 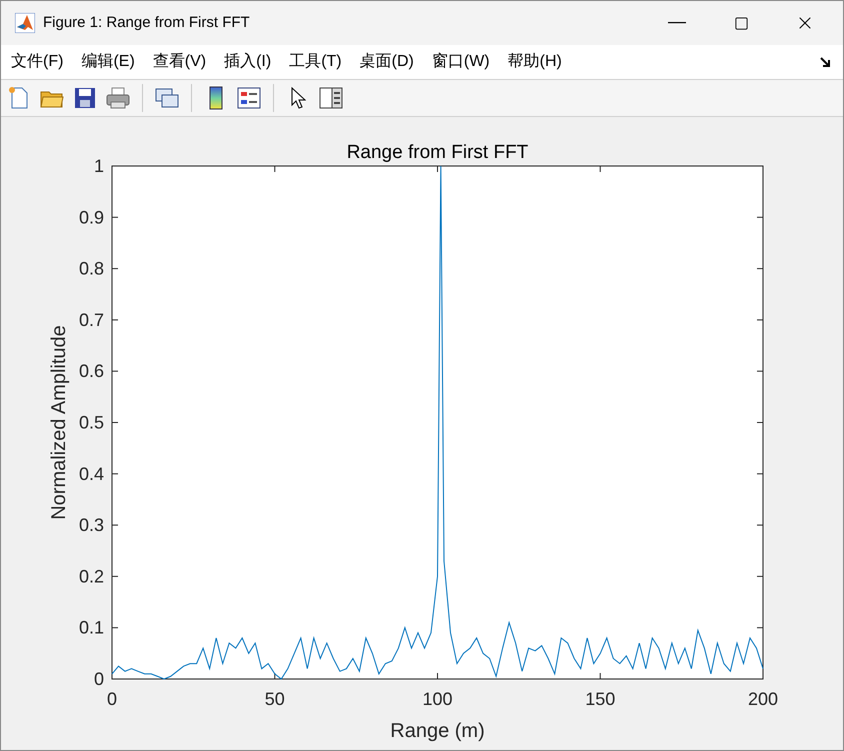 I want to click on printer-icon, so click(x=118, y=98).